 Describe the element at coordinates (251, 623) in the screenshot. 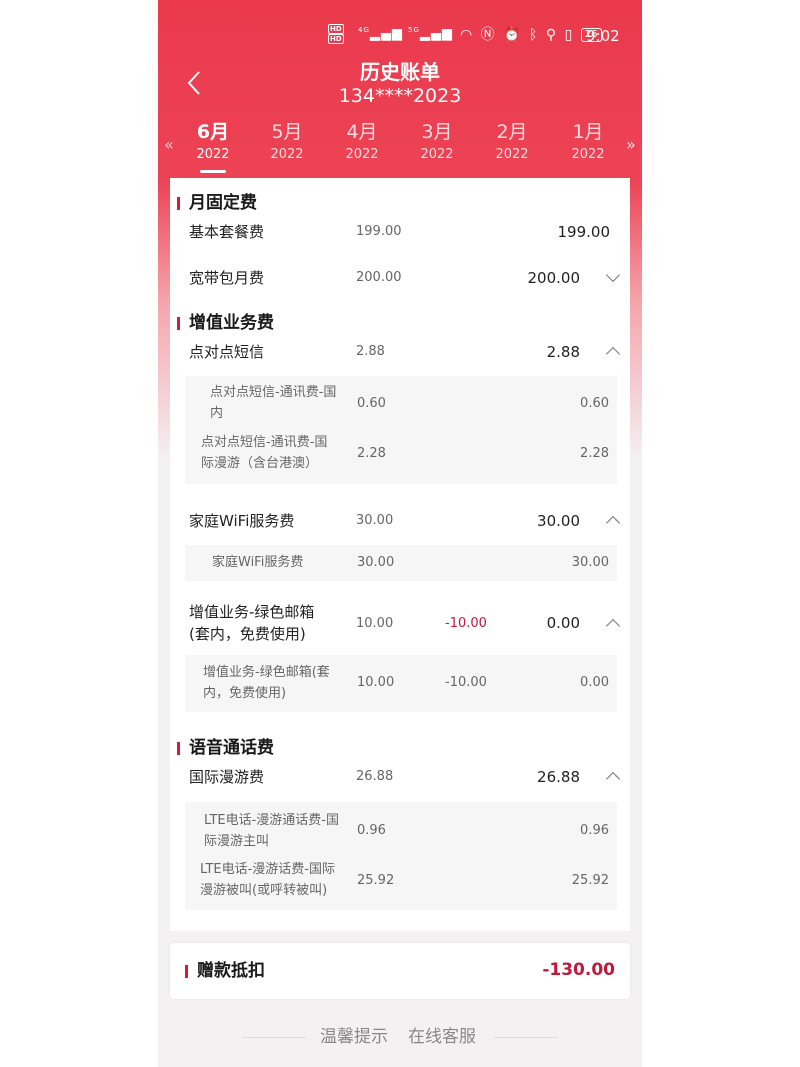

I see `item-name: 增值业务-绿色邮箱 (套内，免费使用)` at that location.